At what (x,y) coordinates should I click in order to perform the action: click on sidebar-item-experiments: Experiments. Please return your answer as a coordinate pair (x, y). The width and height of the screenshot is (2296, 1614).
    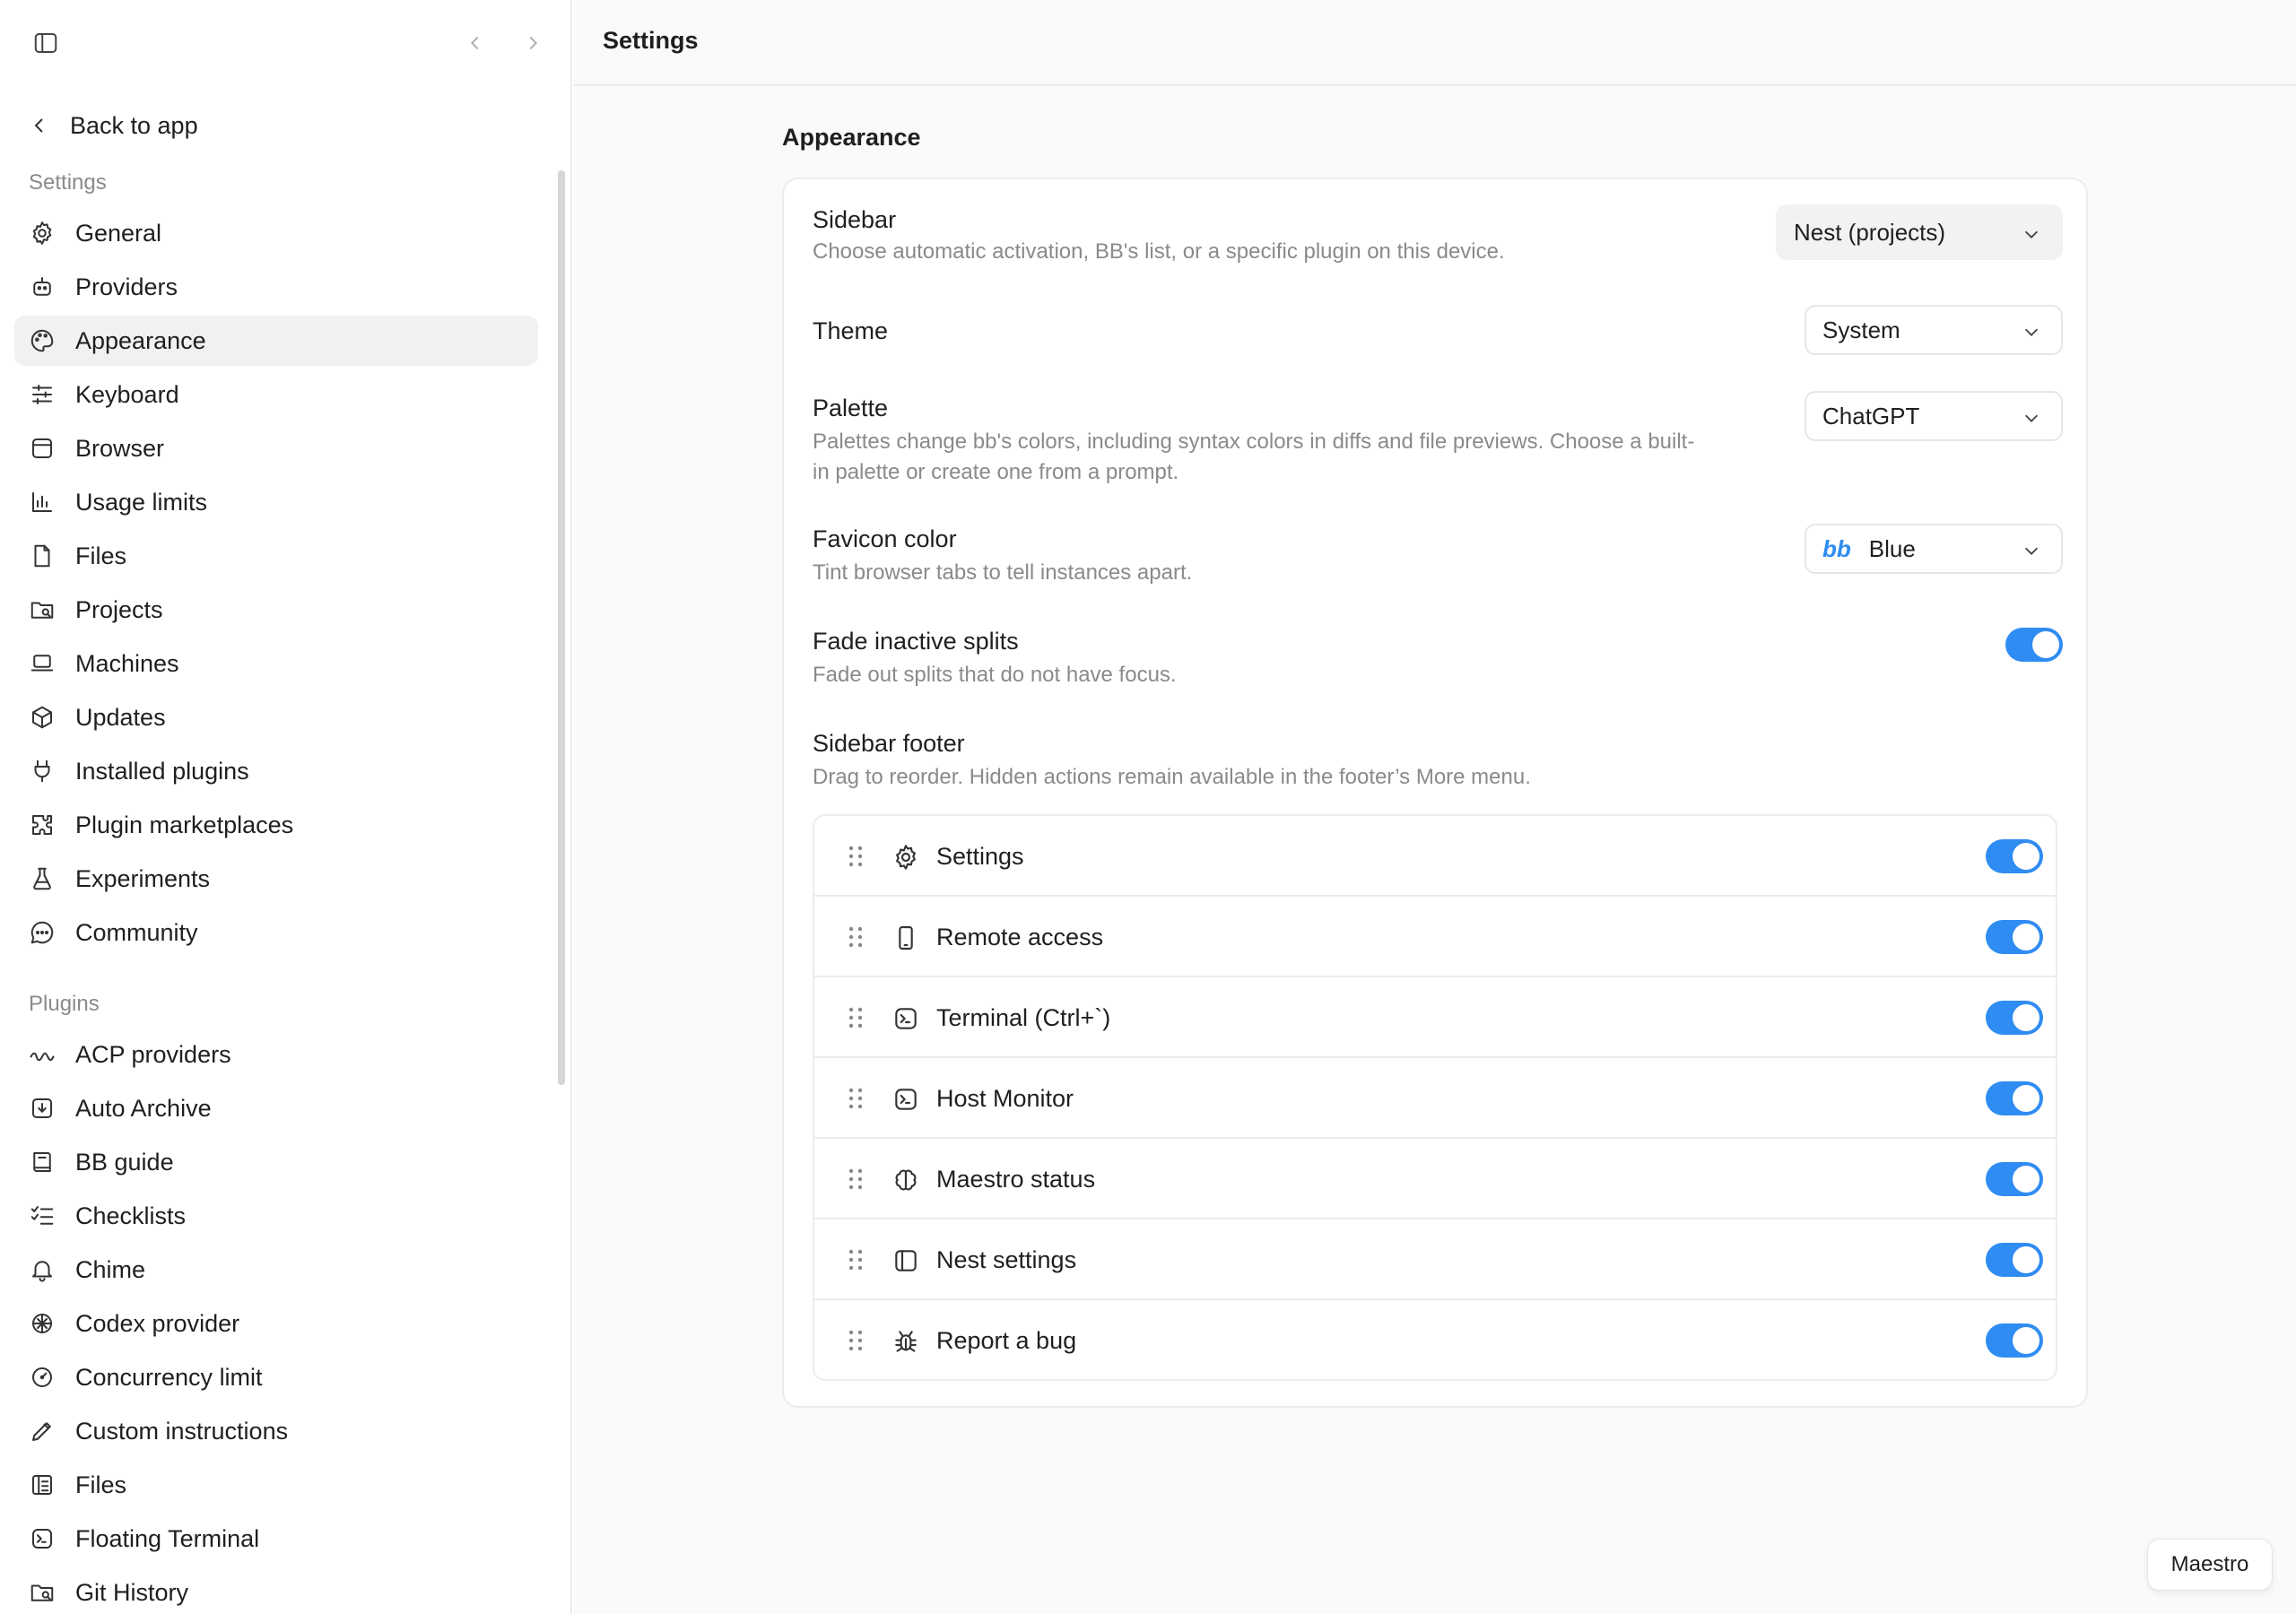
    Looking at the image, I should click on (276, 879).